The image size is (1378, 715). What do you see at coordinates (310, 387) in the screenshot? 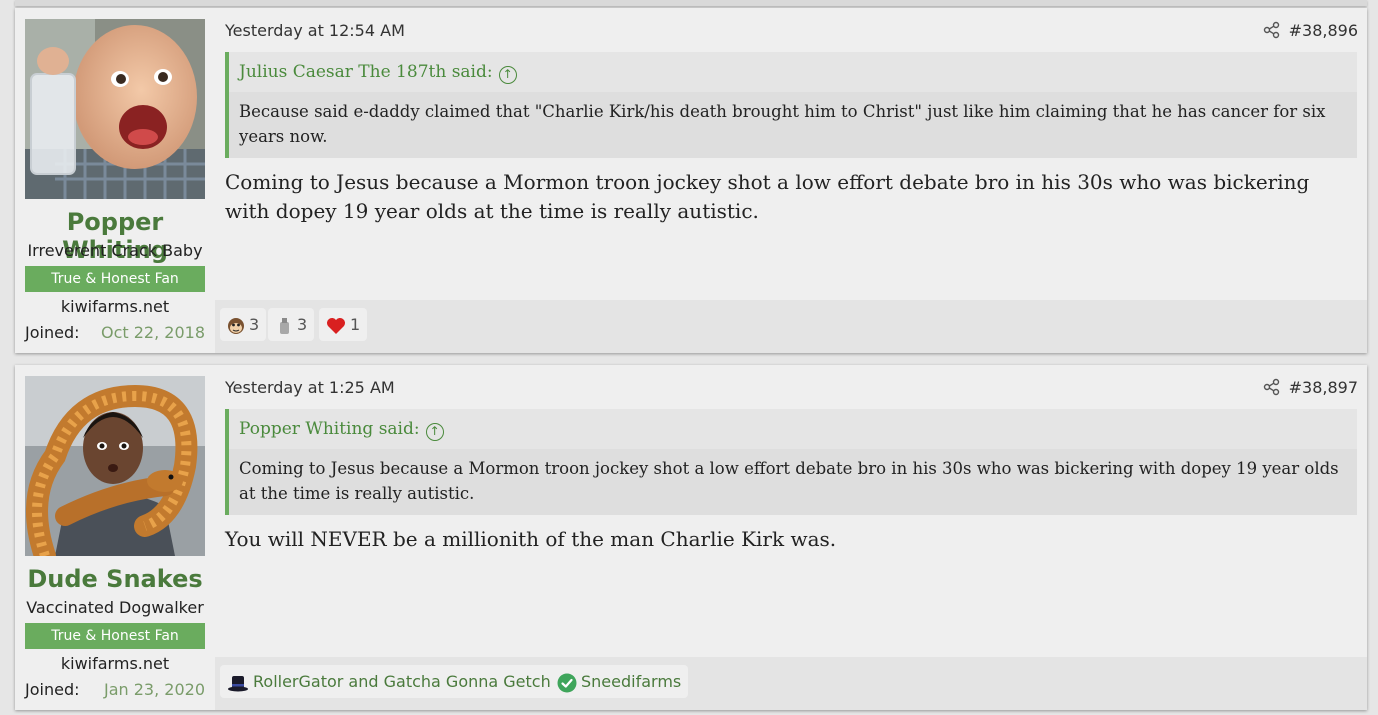
I see `post-date: Yesterday at 1:25 AM` at bounding box center [310, 387].